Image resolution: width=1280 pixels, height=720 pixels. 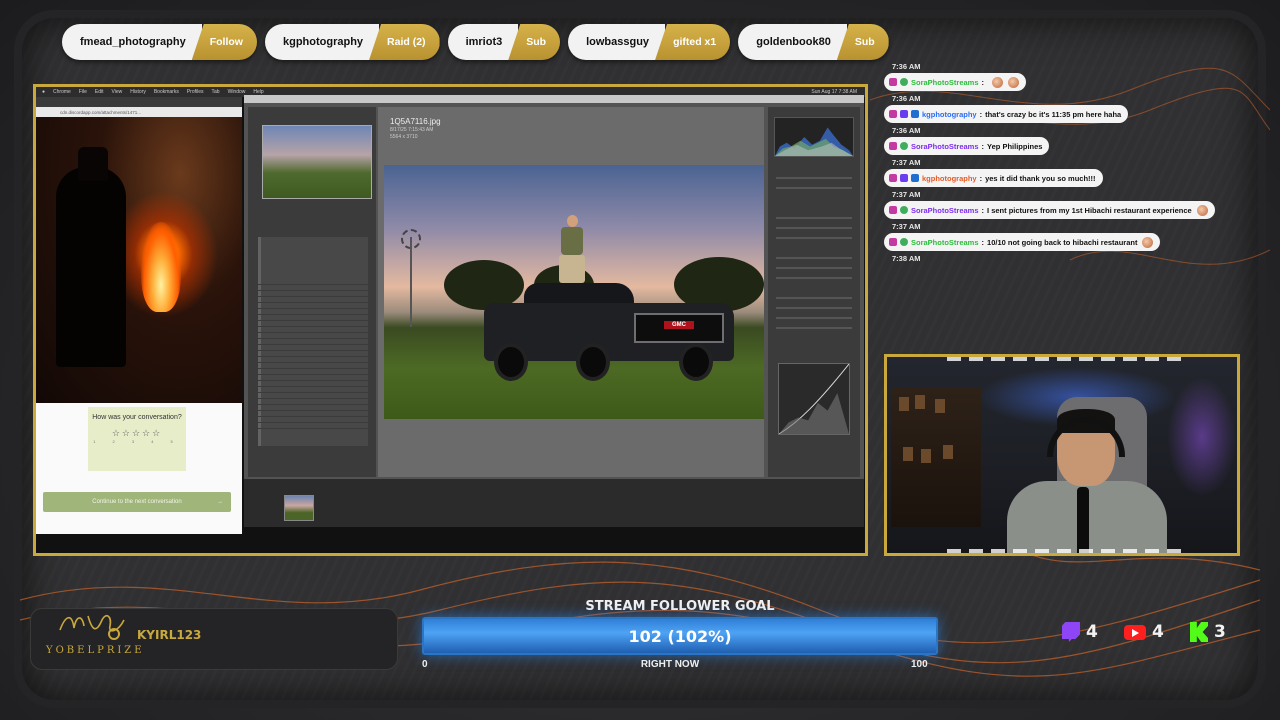 I want to click on menu-item: View, so click(x=117, y=92).